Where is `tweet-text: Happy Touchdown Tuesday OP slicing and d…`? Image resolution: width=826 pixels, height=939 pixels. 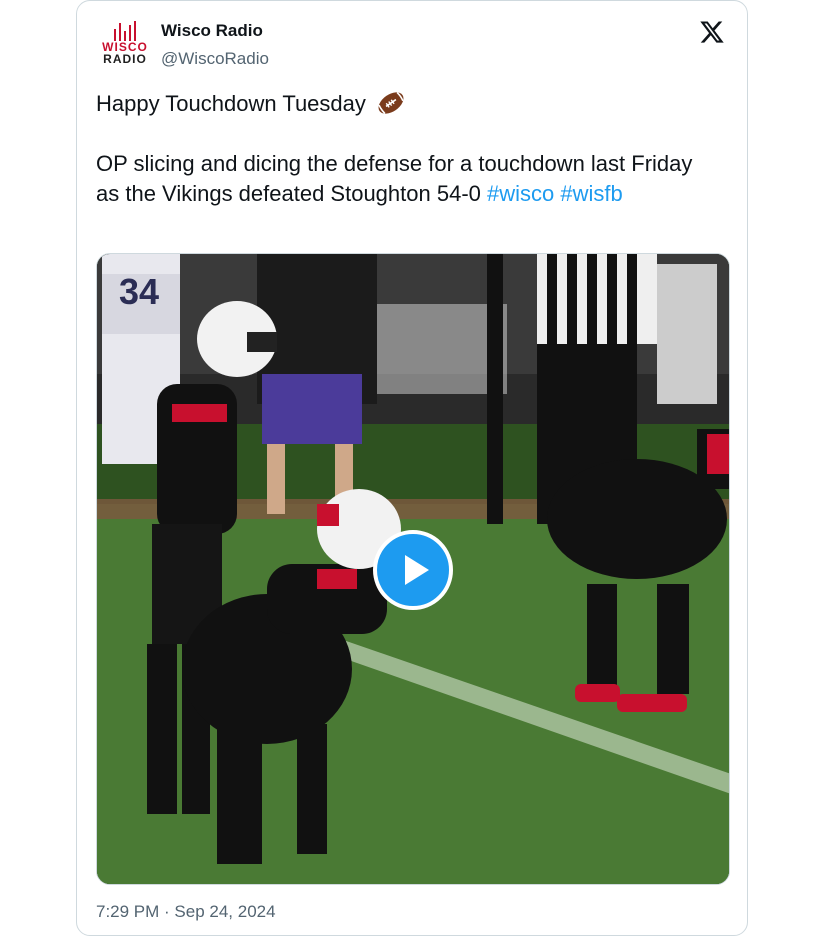
tweet-text: Happy Touchdown Tuesday OP slicing and d… is located at coordinates (406, 149).